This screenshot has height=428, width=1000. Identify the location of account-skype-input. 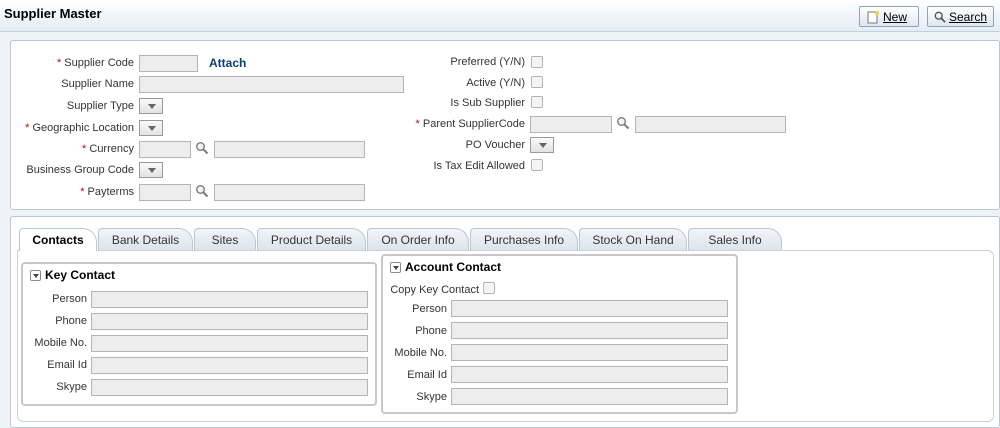
(589, 396).